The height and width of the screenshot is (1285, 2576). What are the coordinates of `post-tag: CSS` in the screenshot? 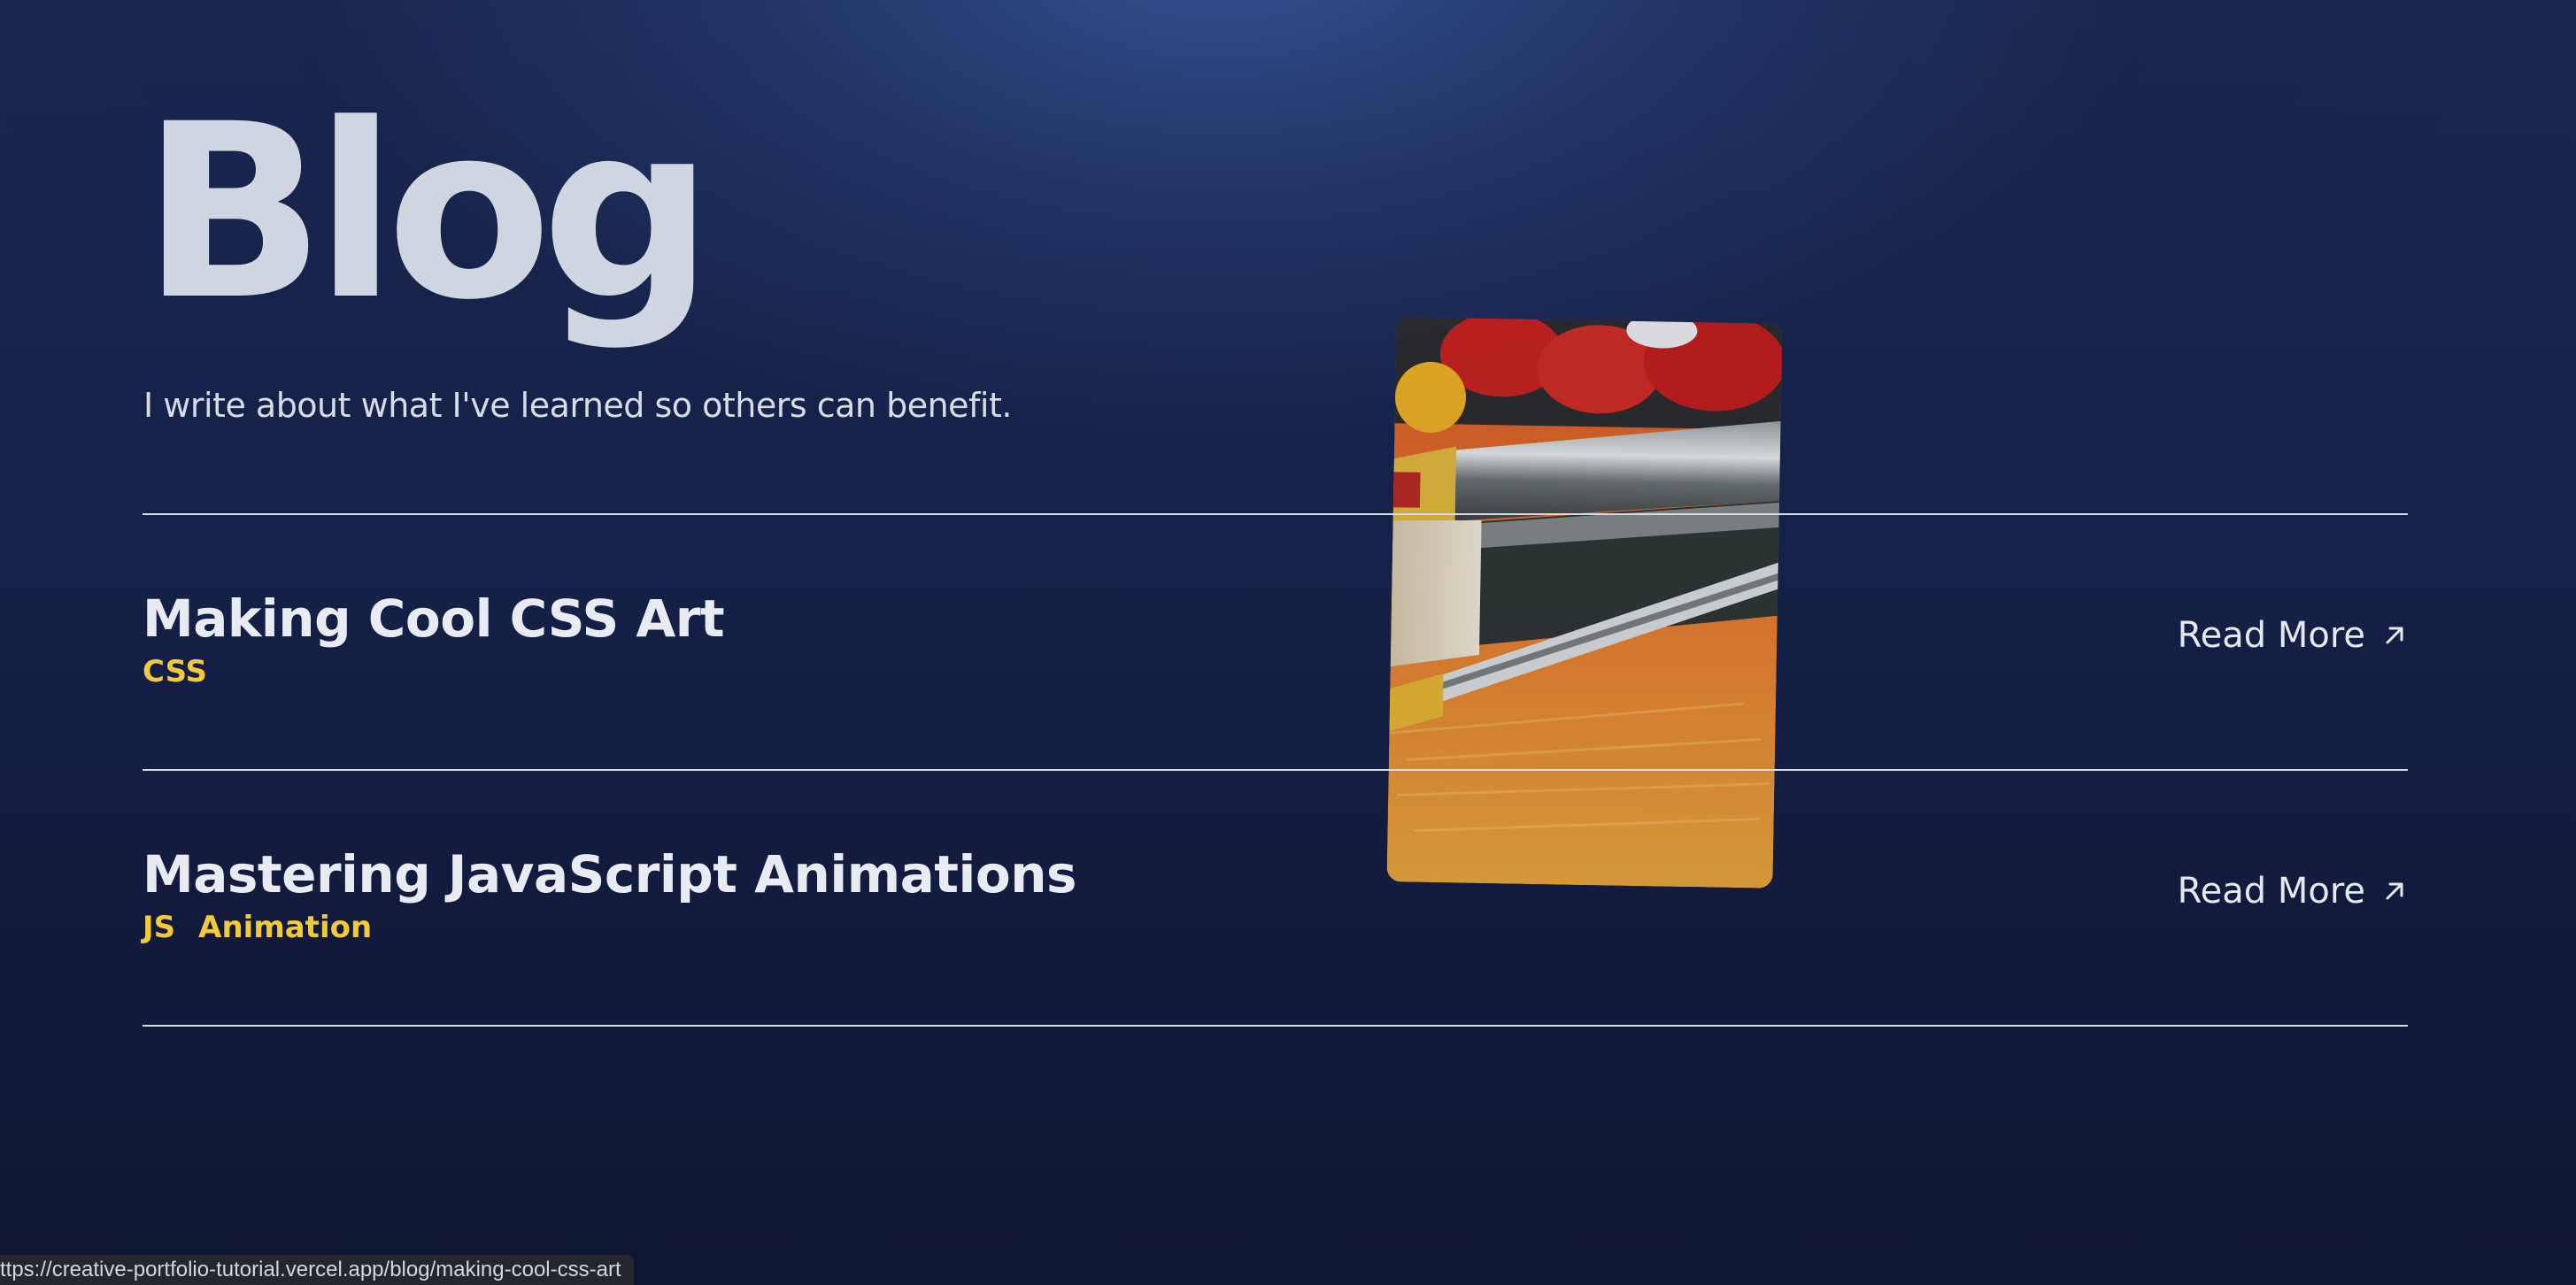 It's located at (175, 672).